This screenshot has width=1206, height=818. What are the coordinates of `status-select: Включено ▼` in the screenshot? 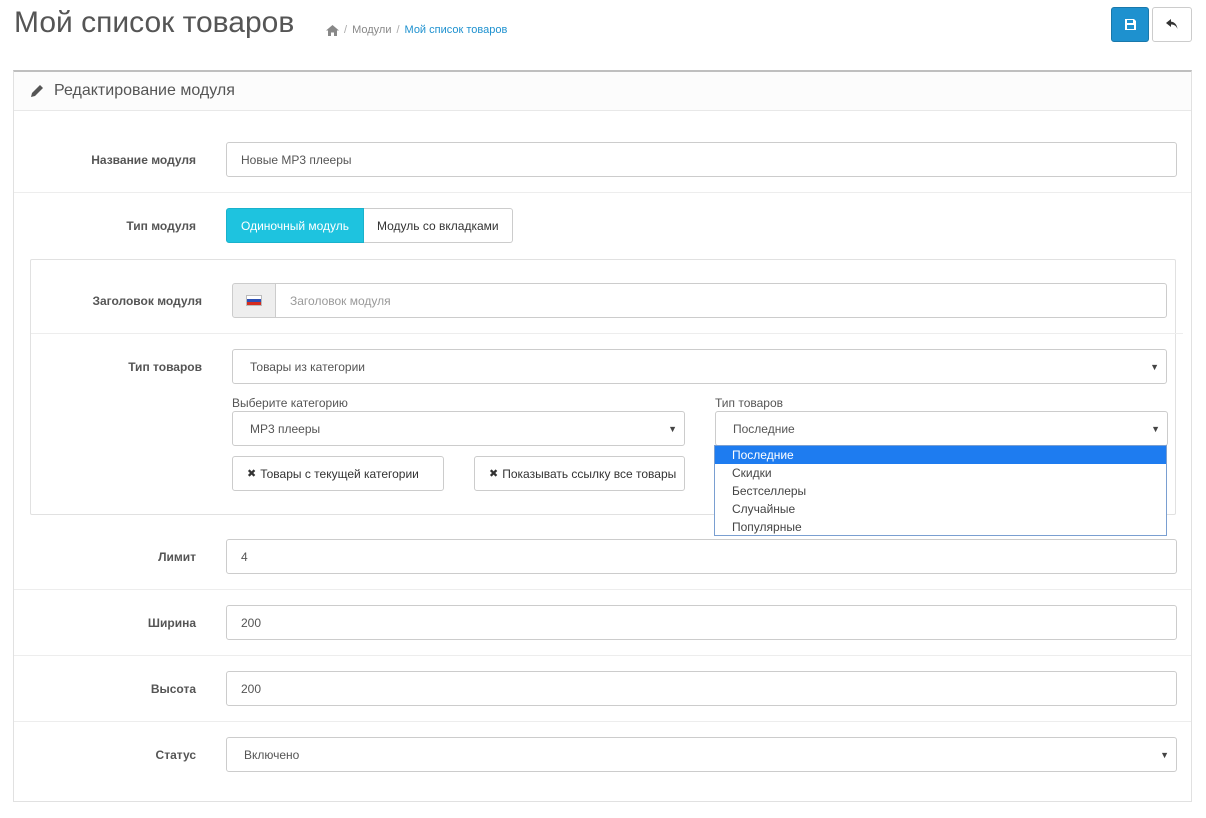 It's located at (701, 754).